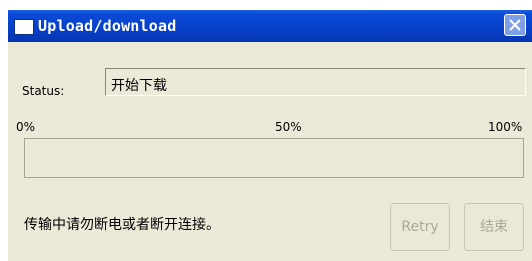 The image size is (532, 261). What do you see at coordinates (24, 27) in the screenshot?
I see `window-icon` at bounding box center [24, 27].